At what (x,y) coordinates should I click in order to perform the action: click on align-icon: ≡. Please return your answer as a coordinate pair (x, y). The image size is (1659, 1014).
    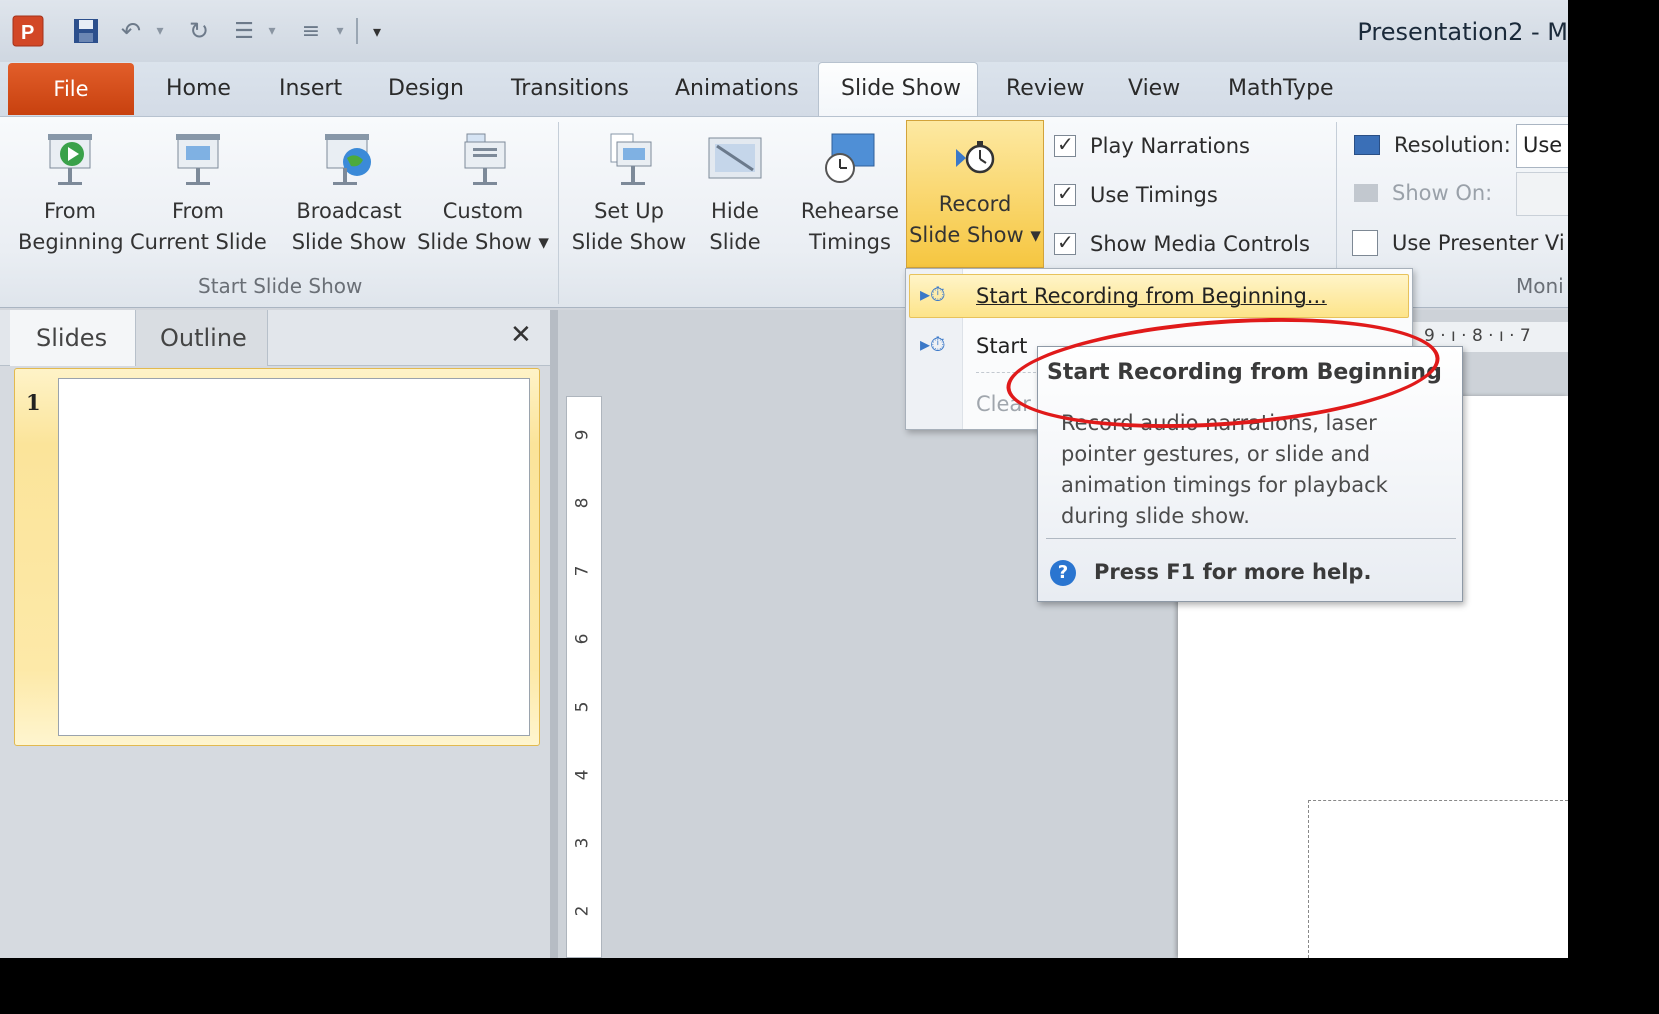
    Looking at the image, I should click on (311, 31).